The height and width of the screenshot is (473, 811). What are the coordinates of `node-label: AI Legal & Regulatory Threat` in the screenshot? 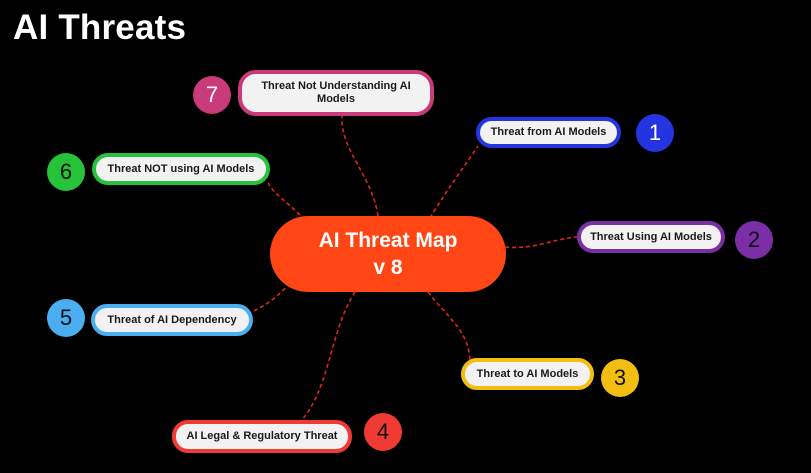 It's located at (262, 436).